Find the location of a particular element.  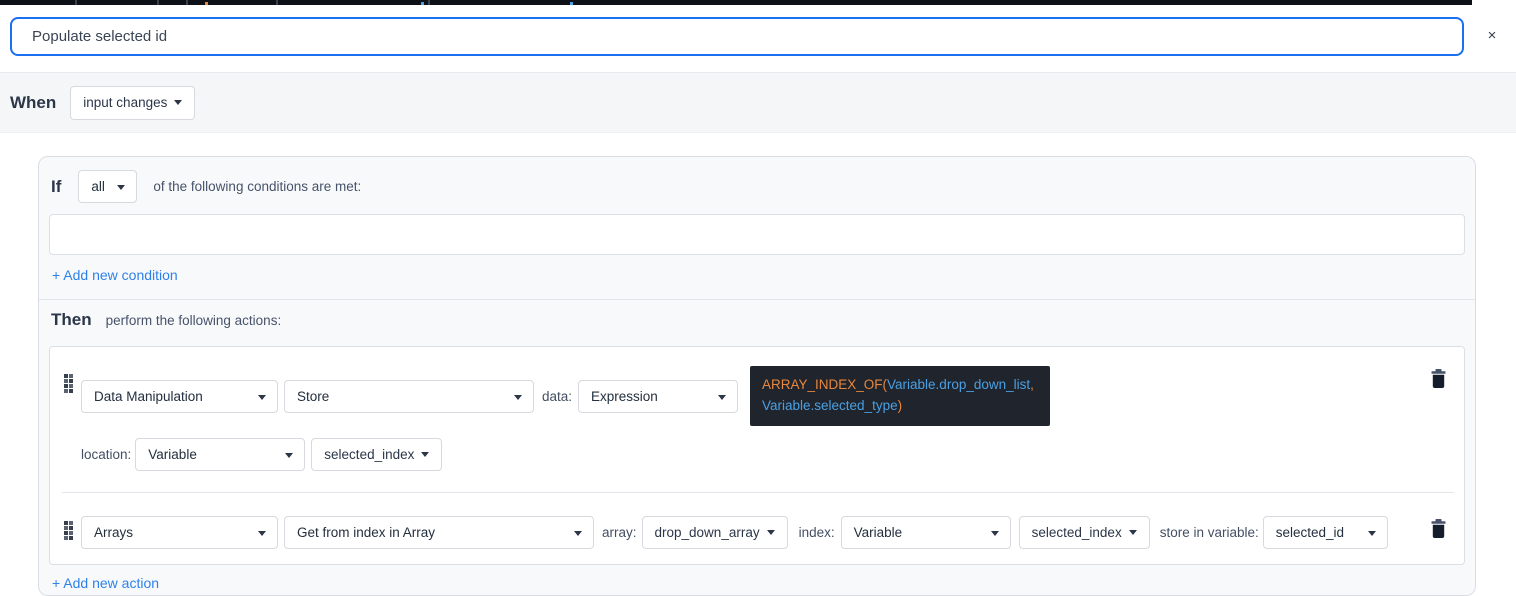

when-event-dropdown: input changes is located at coordinates (133, 102).